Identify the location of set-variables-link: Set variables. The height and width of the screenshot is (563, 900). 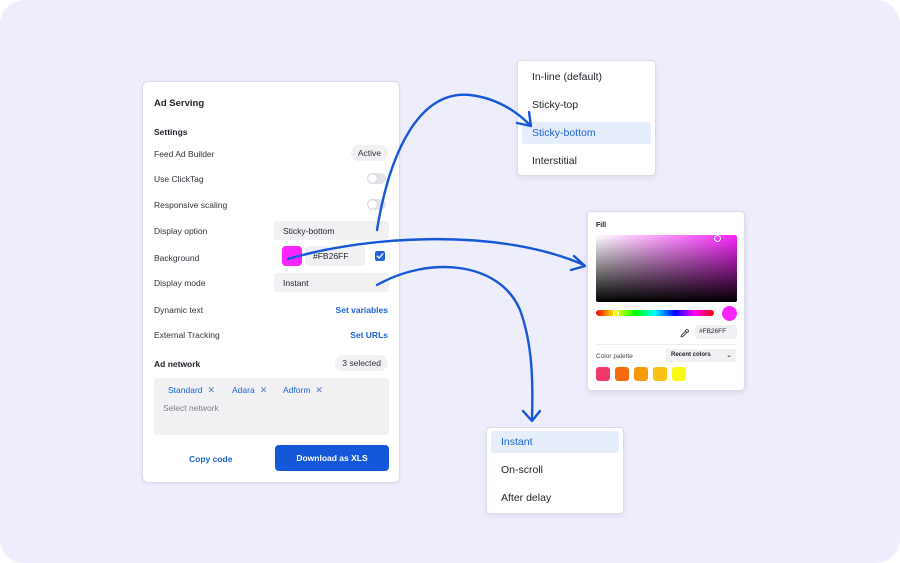
(362, 310).